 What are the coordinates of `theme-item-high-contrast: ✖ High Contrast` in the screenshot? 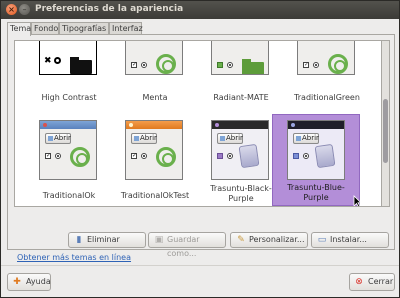 It's located at (69, 71).